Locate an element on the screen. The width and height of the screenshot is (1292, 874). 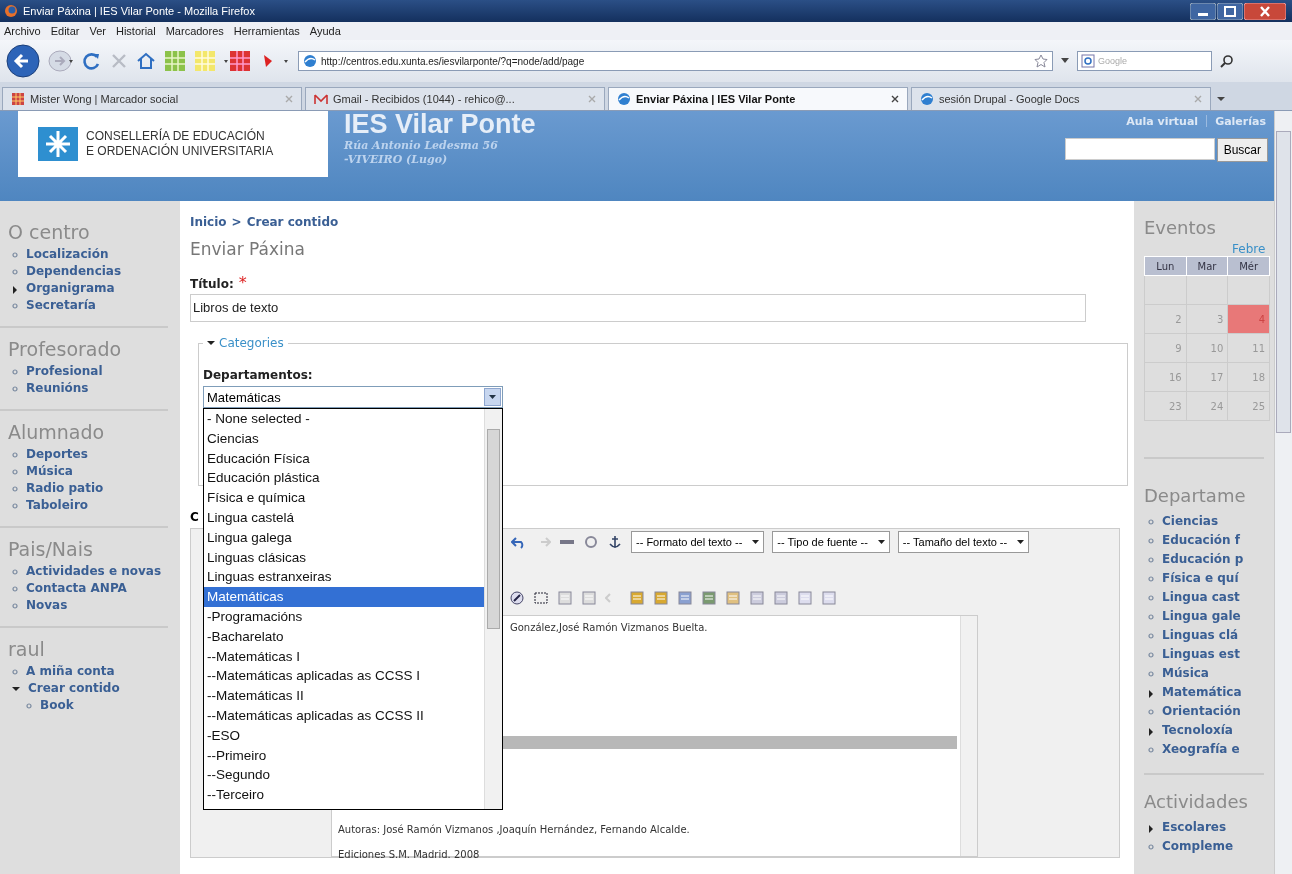
sidebar-link: Ciencias is located at coordinates (1190, 521).